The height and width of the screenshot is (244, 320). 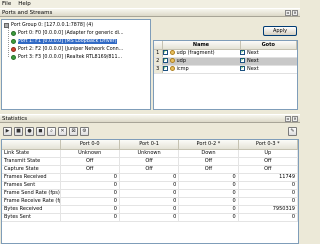 I want to click on clear-all-button: ⊠, so click(x=73, y=131).